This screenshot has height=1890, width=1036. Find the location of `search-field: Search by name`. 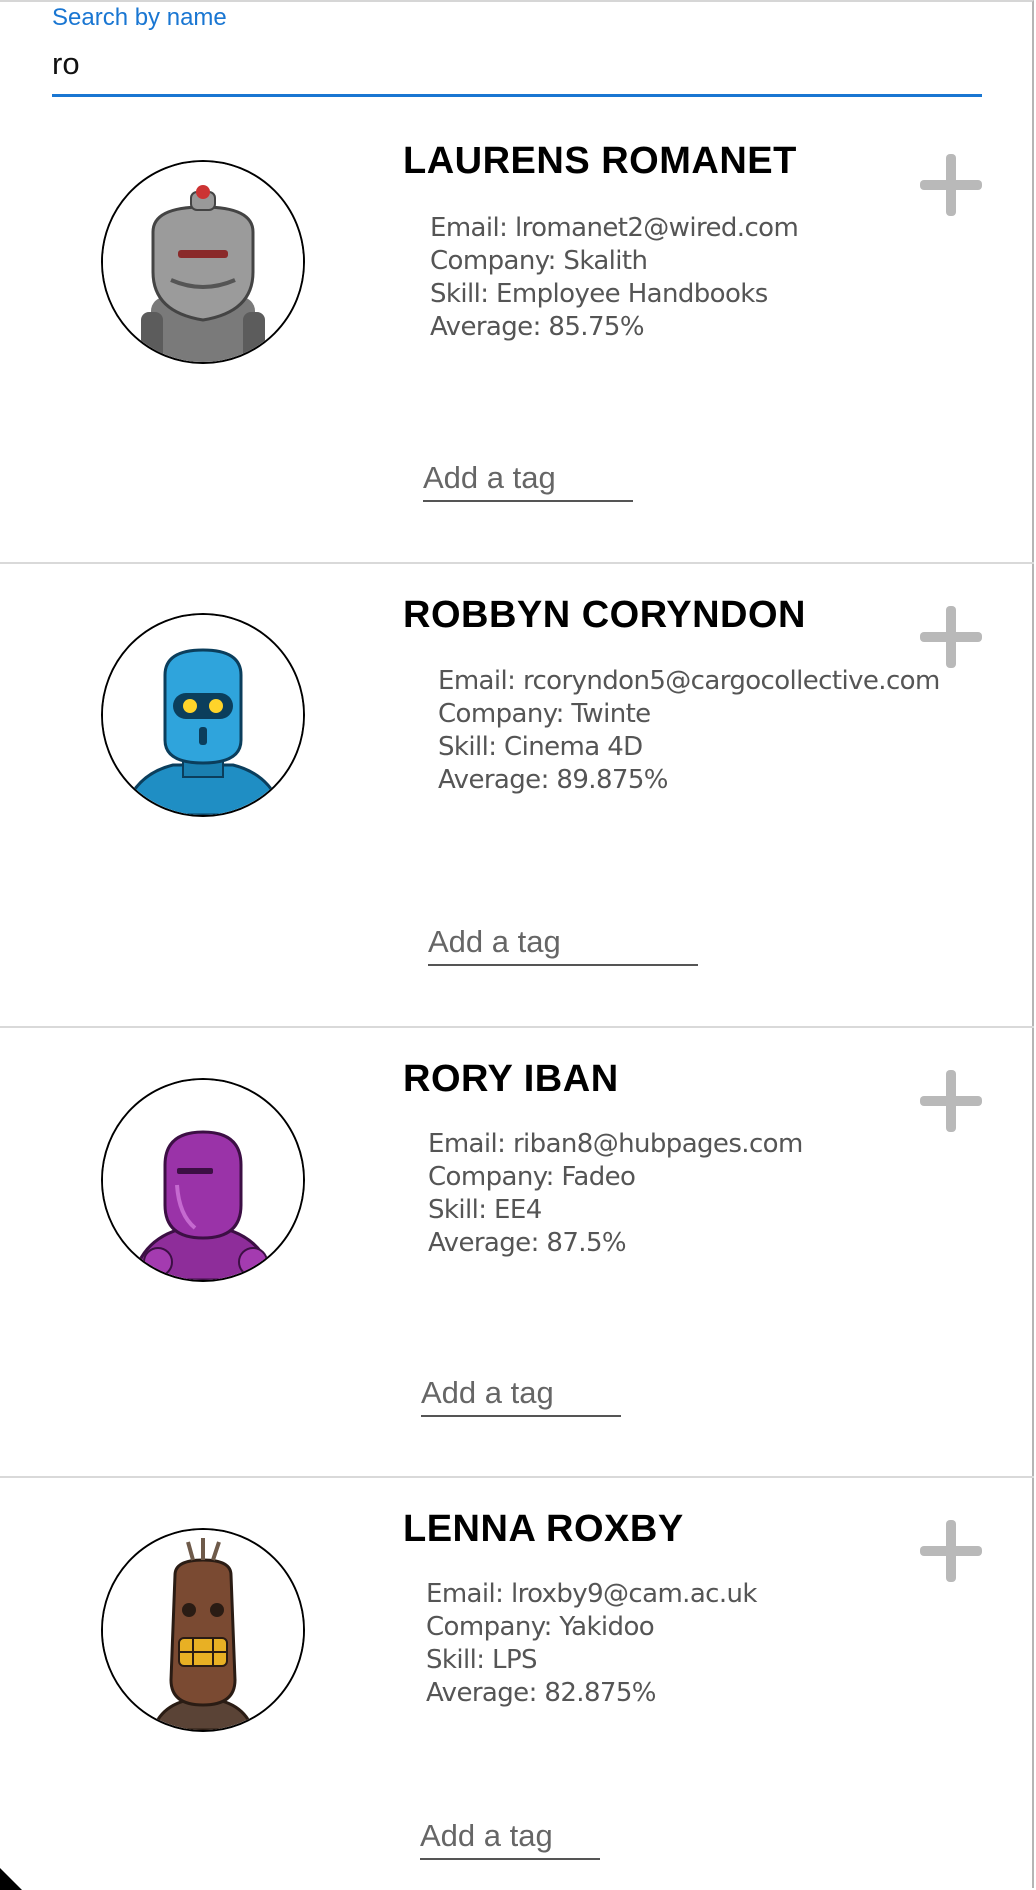

search-field: Search by name is located at coordinates (517, 49).